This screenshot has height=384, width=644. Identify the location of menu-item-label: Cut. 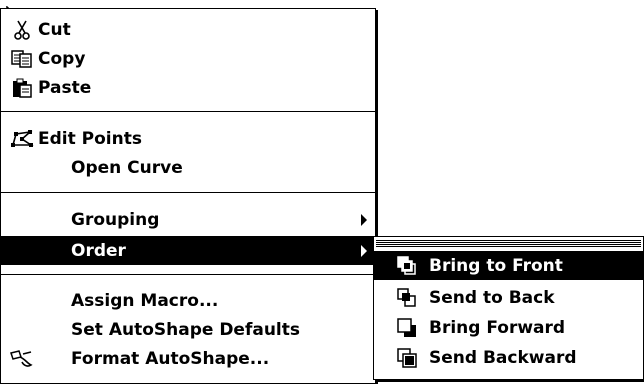
(54, 29).